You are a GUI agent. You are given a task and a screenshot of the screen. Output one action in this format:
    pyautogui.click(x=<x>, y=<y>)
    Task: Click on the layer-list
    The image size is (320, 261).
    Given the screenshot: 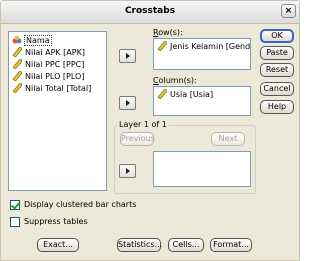 What is the action you would take?
    pyautogui.click(x=202, y=169)
    